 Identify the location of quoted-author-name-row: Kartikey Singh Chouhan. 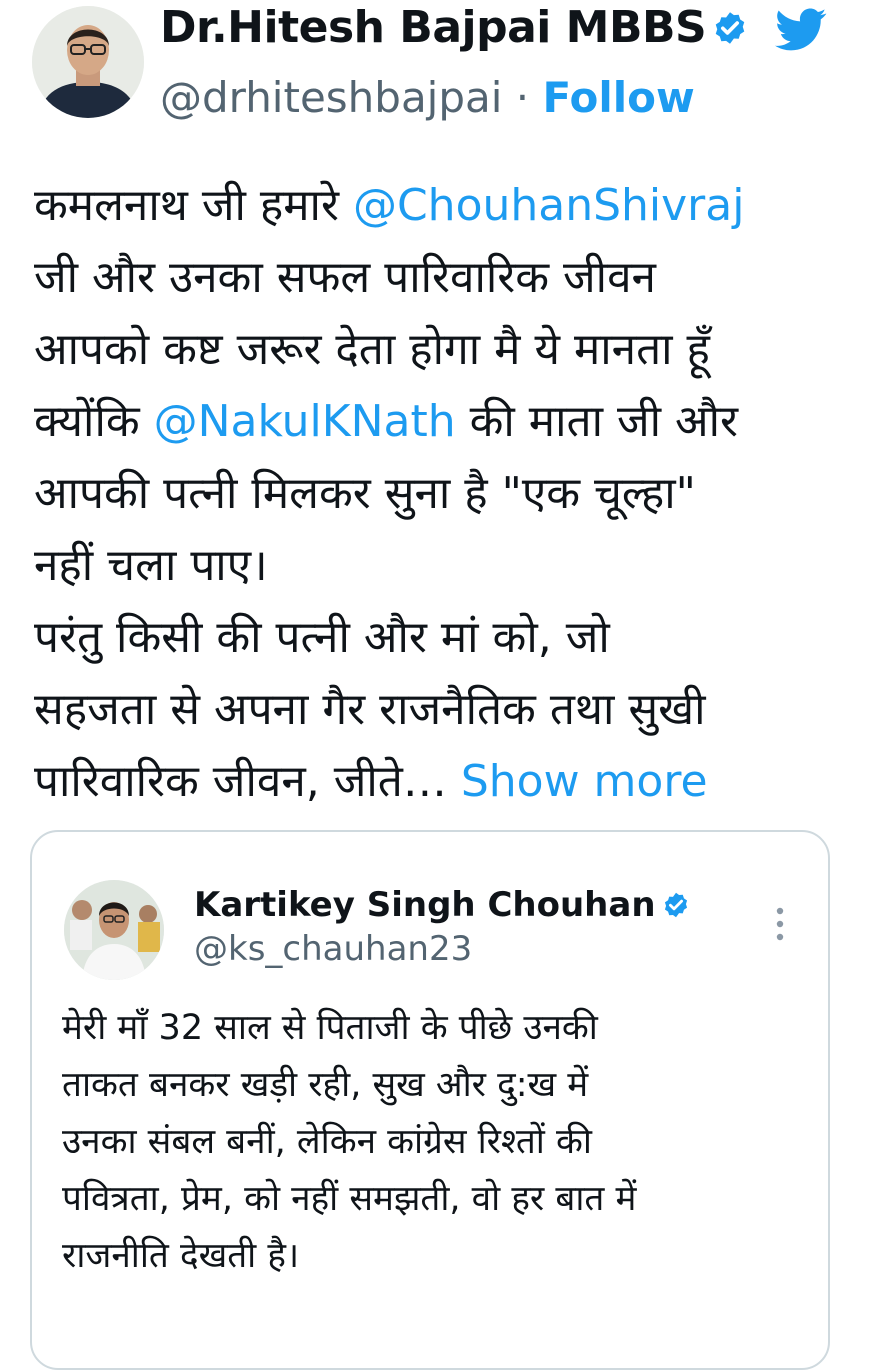
(442, 905).